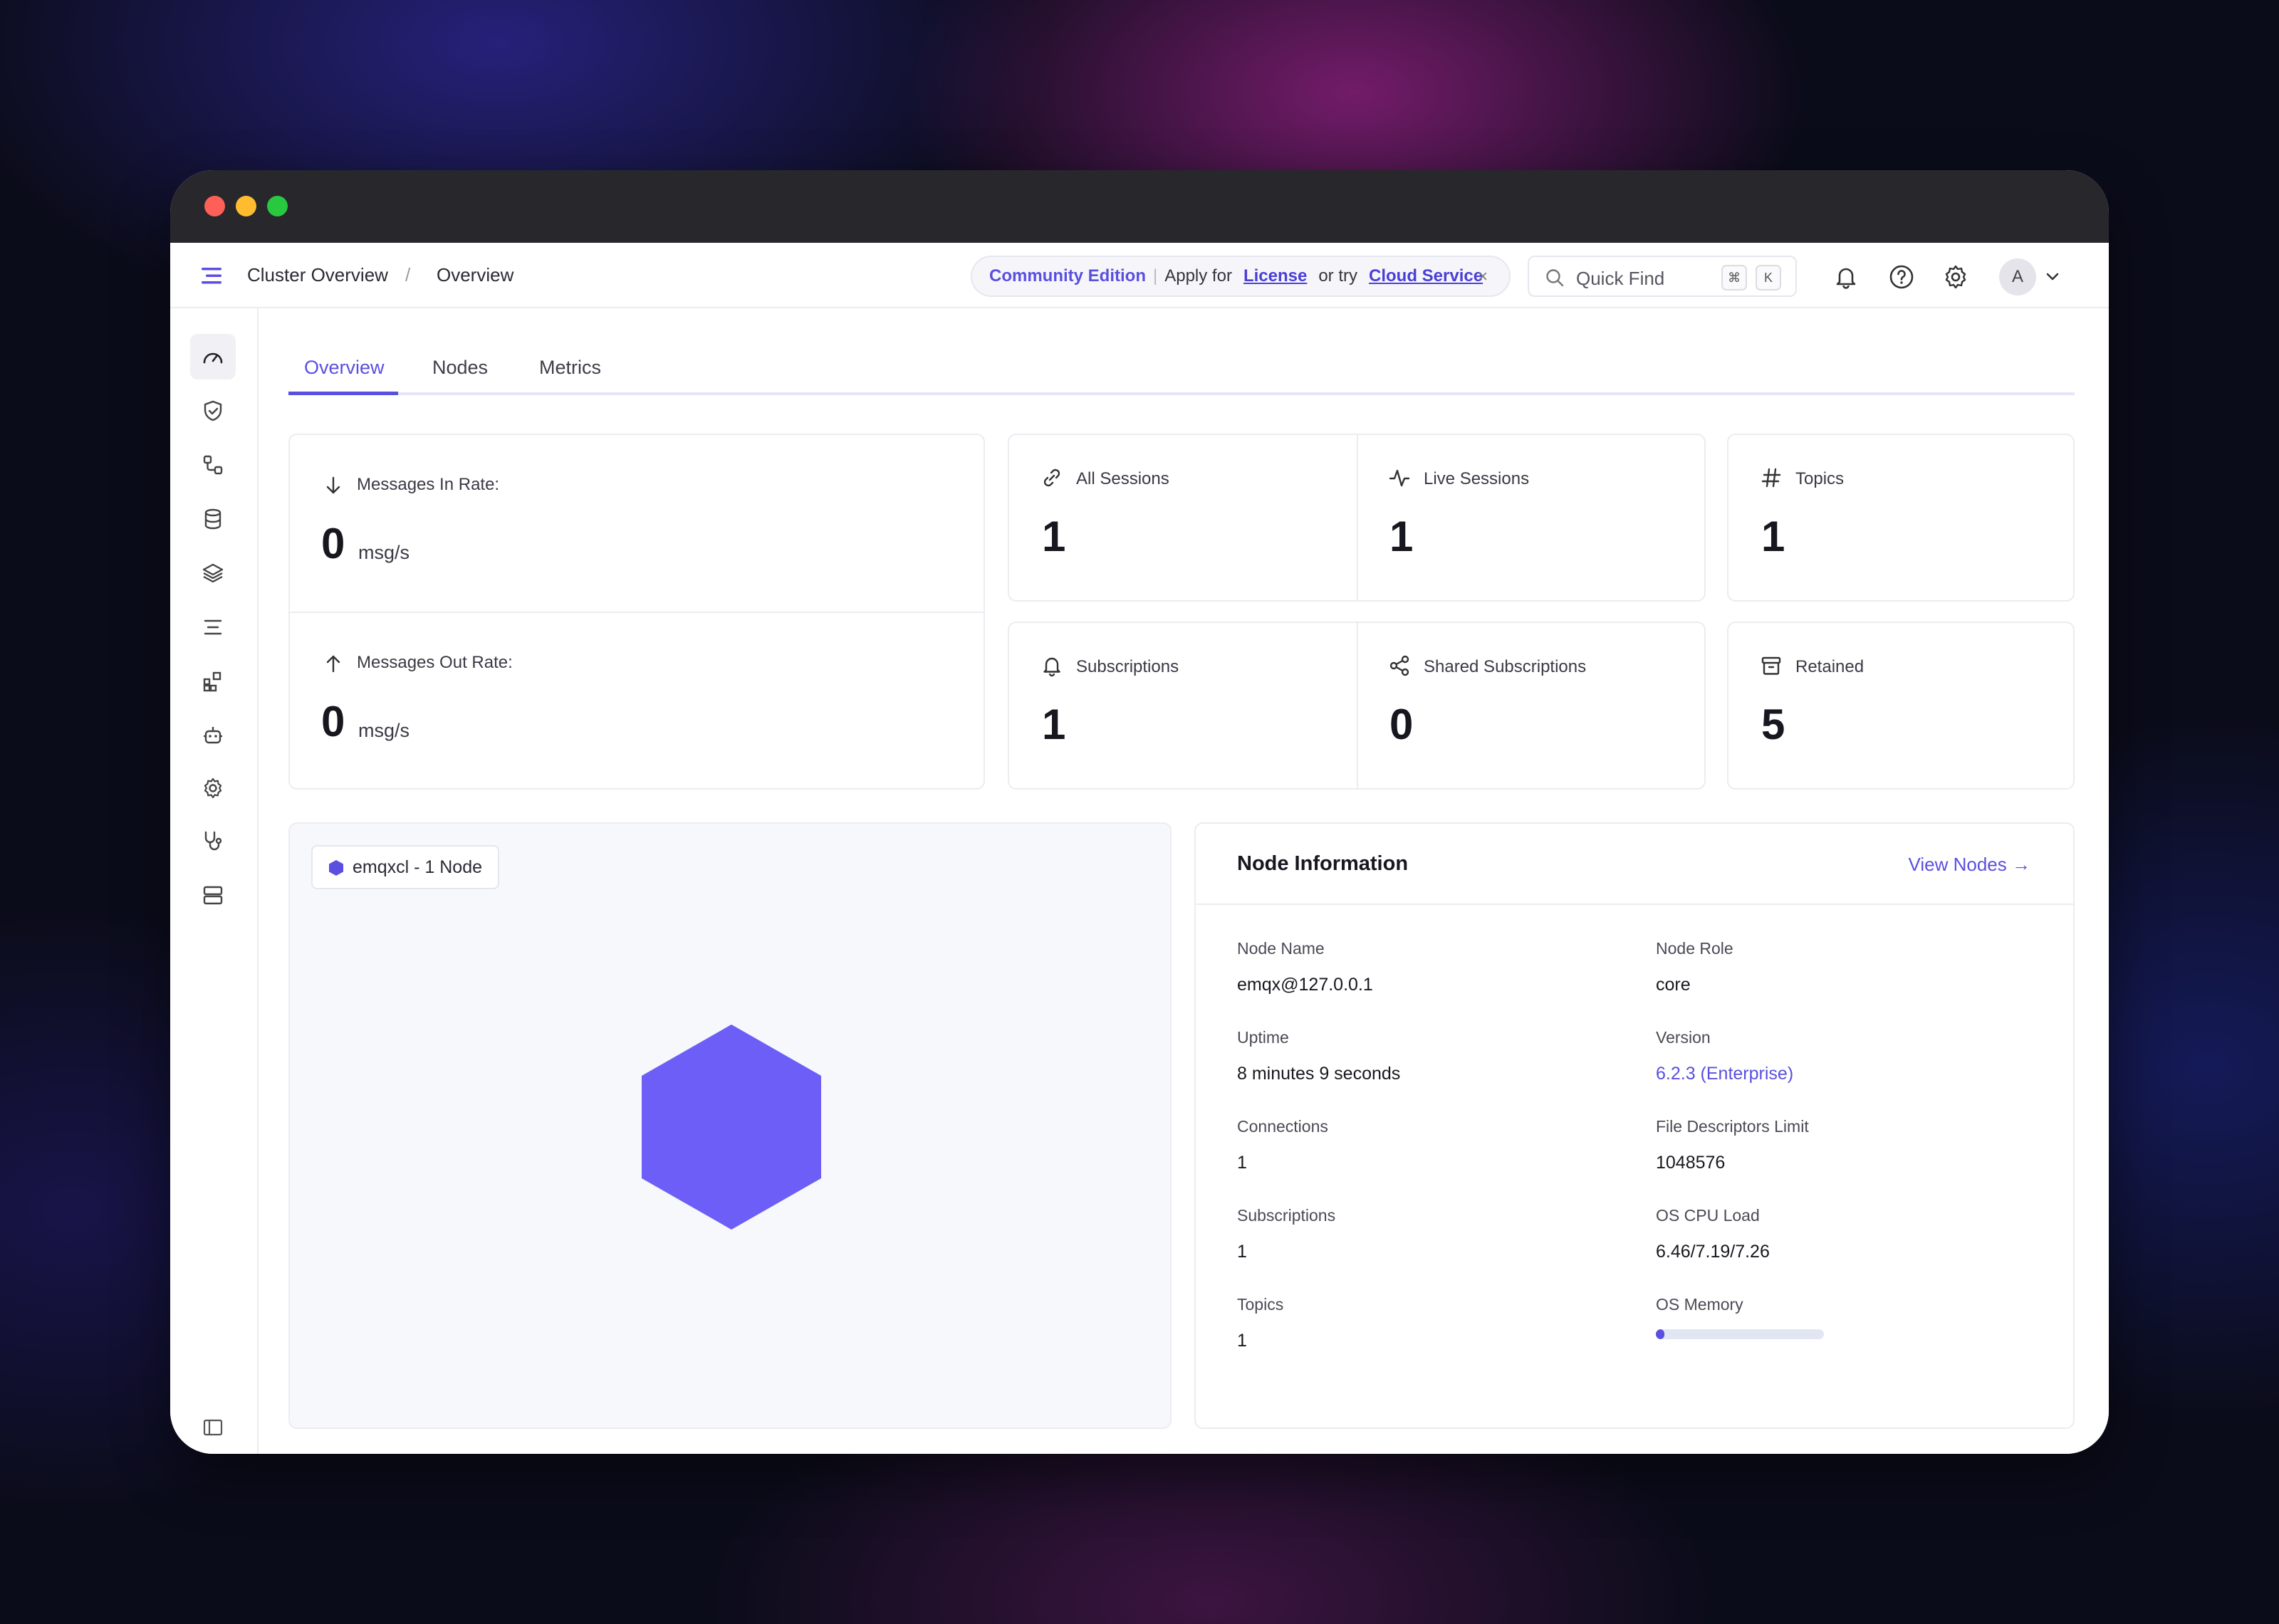 Image resolution: width=2279 pixels, height=1624 pixels. Describe the element at coordinates (1970, 865) in the screenshot. I see `view-nodes-link: View Nodes →` at that location.